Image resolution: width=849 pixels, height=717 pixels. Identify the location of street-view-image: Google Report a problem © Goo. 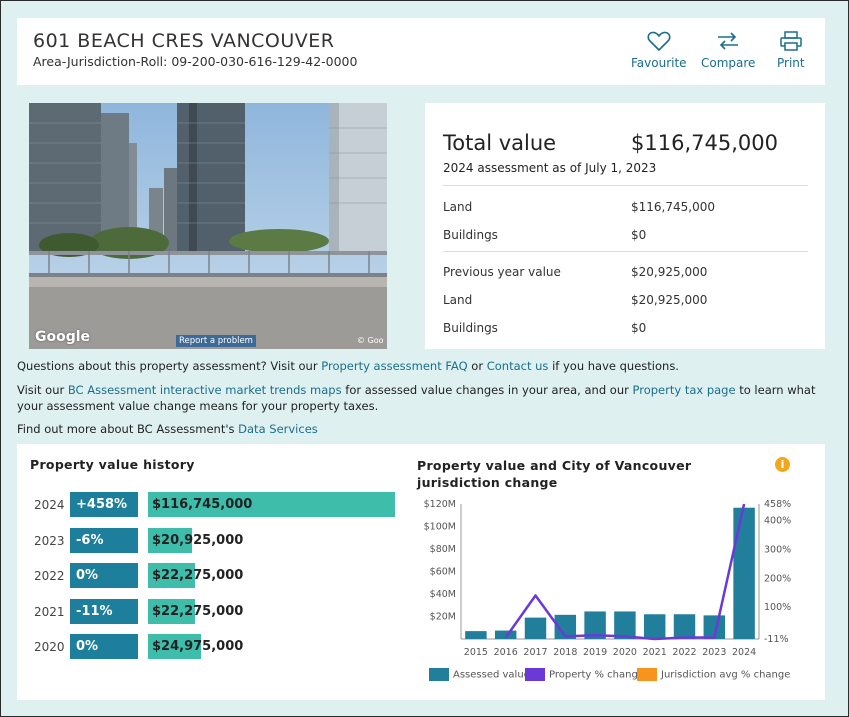
(208, 226).